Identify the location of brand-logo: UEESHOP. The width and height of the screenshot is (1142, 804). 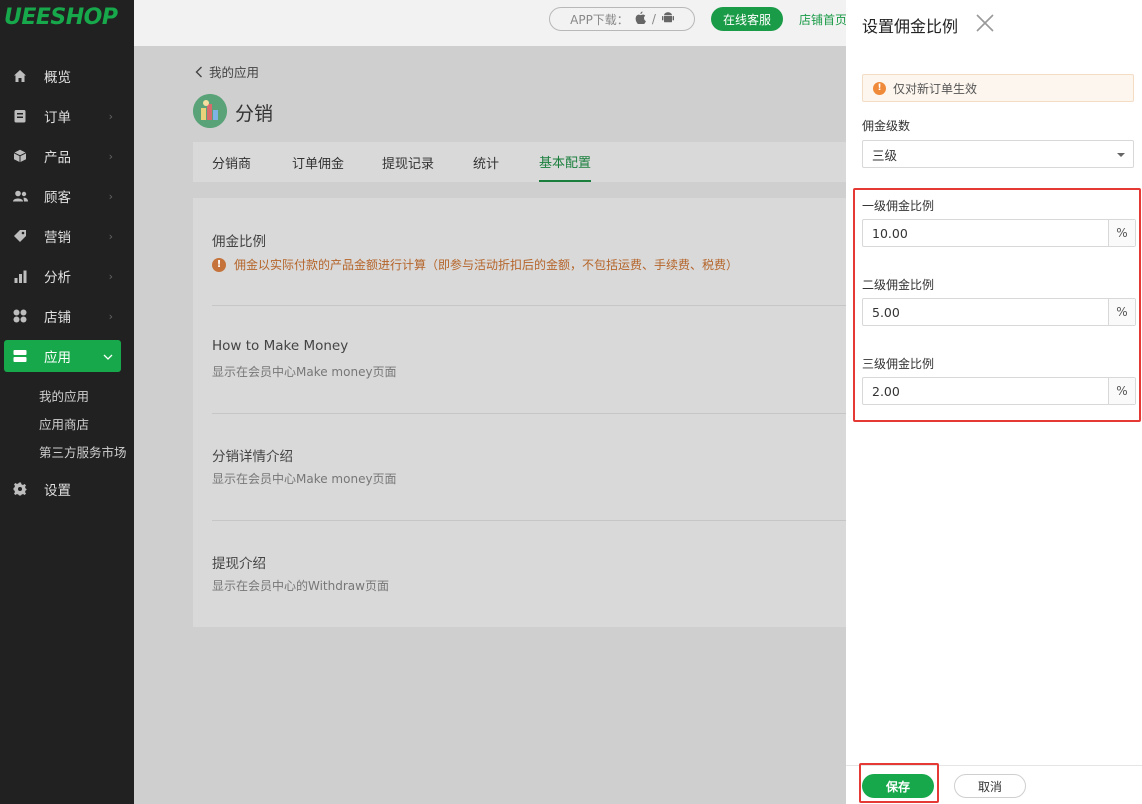
(61, 17).